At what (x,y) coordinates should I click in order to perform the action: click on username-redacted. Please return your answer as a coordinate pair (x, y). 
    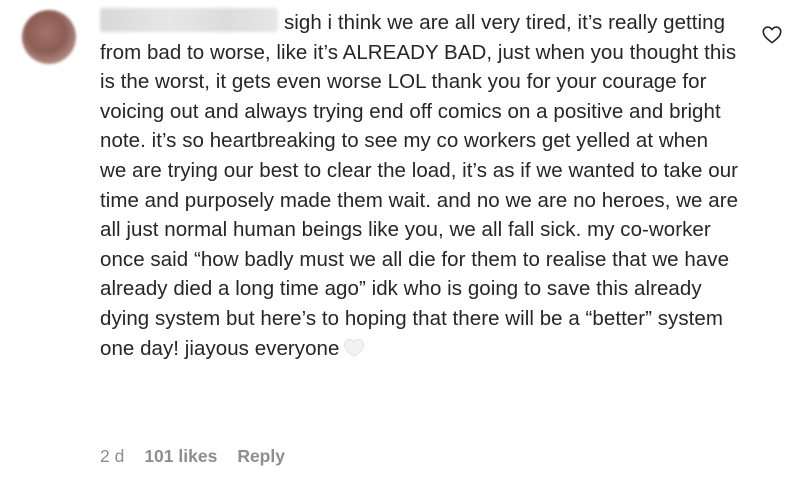
    Looking at the image, I should click on (189, 20).